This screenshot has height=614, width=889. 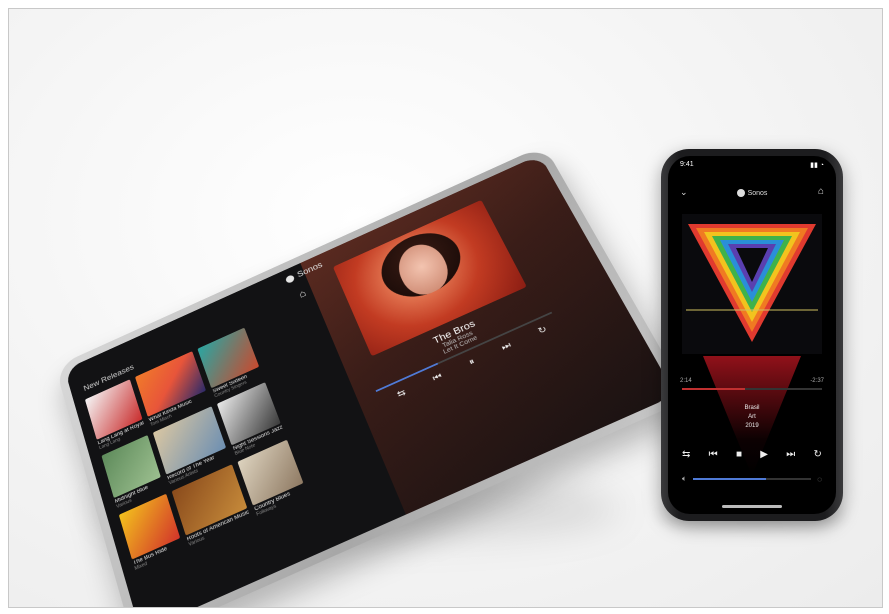 I want to click on shuffle-icon: ⇆, so click(x=686, y=454).